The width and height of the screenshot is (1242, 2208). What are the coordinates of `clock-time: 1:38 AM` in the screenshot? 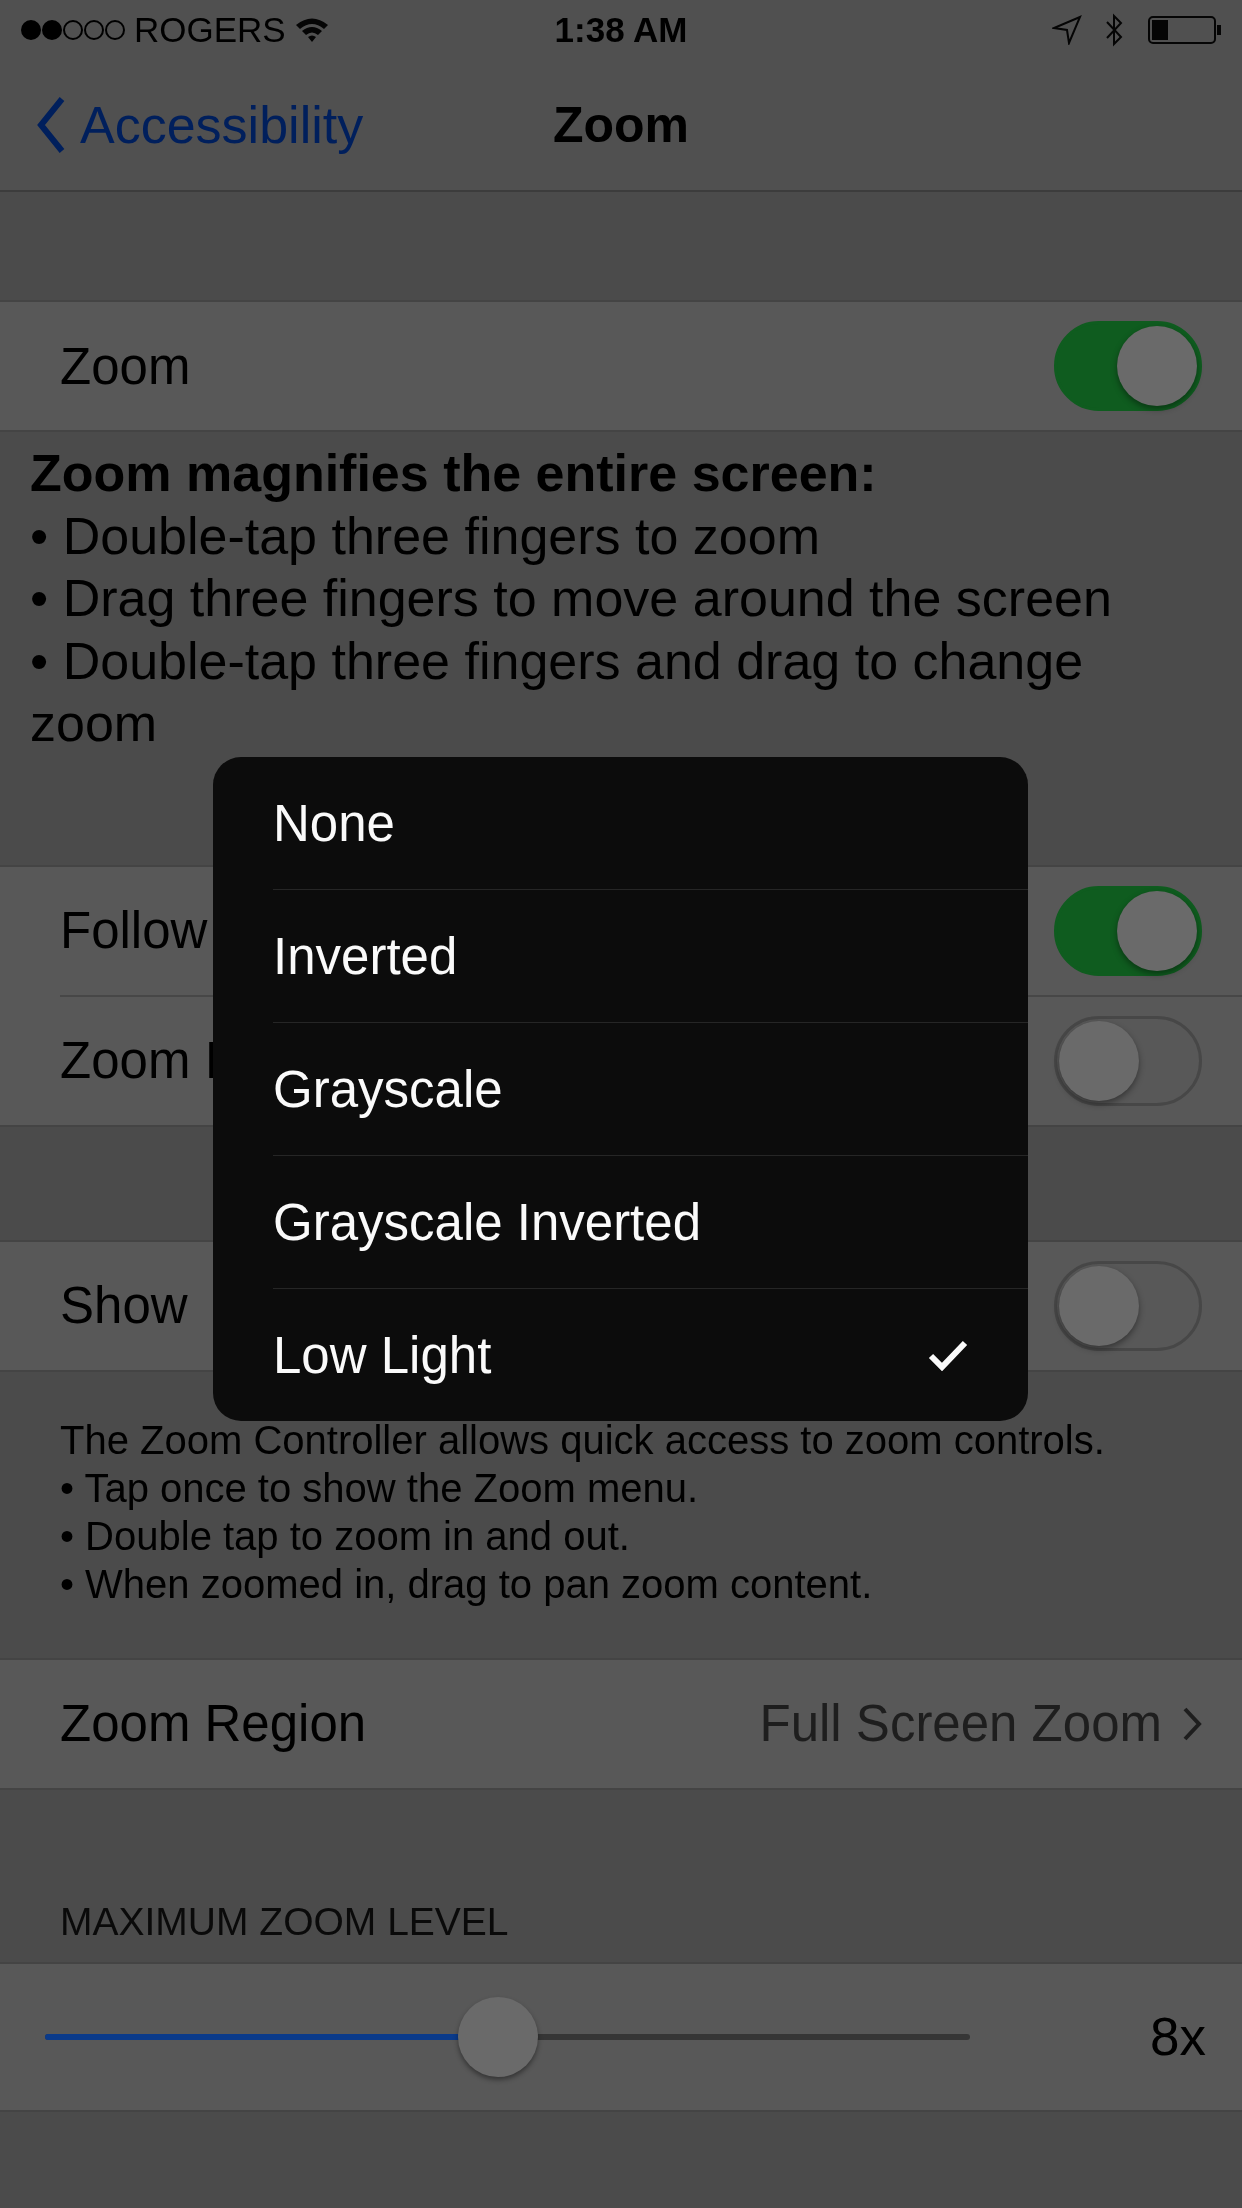 It's located at (621, 30).